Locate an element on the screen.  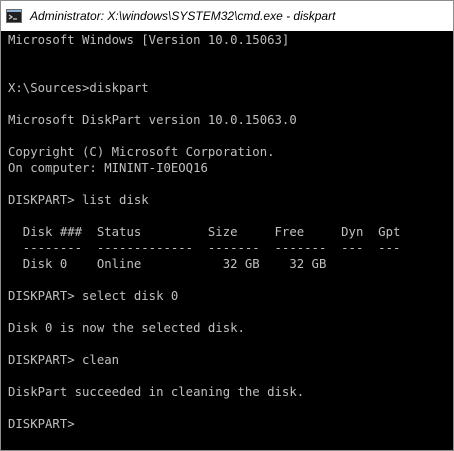
console-line: DISKPART> select disk 0 is located at coordinates (93, 296).